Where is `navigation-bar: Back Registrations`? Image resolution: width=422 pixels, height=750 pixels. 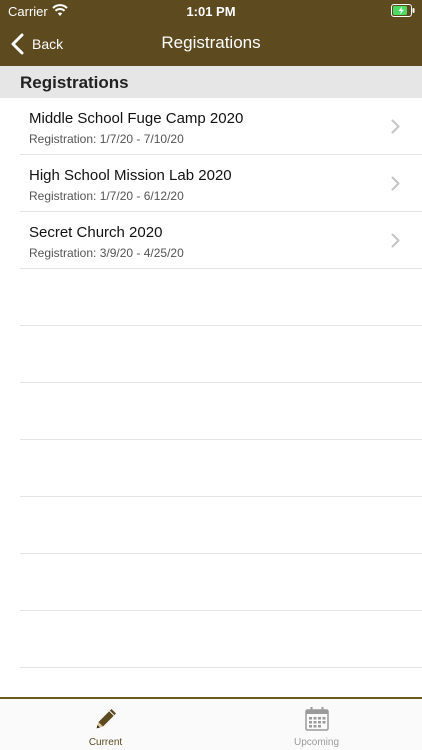
navigation-bar: Back Registrations is located at coordinates (211, 44).